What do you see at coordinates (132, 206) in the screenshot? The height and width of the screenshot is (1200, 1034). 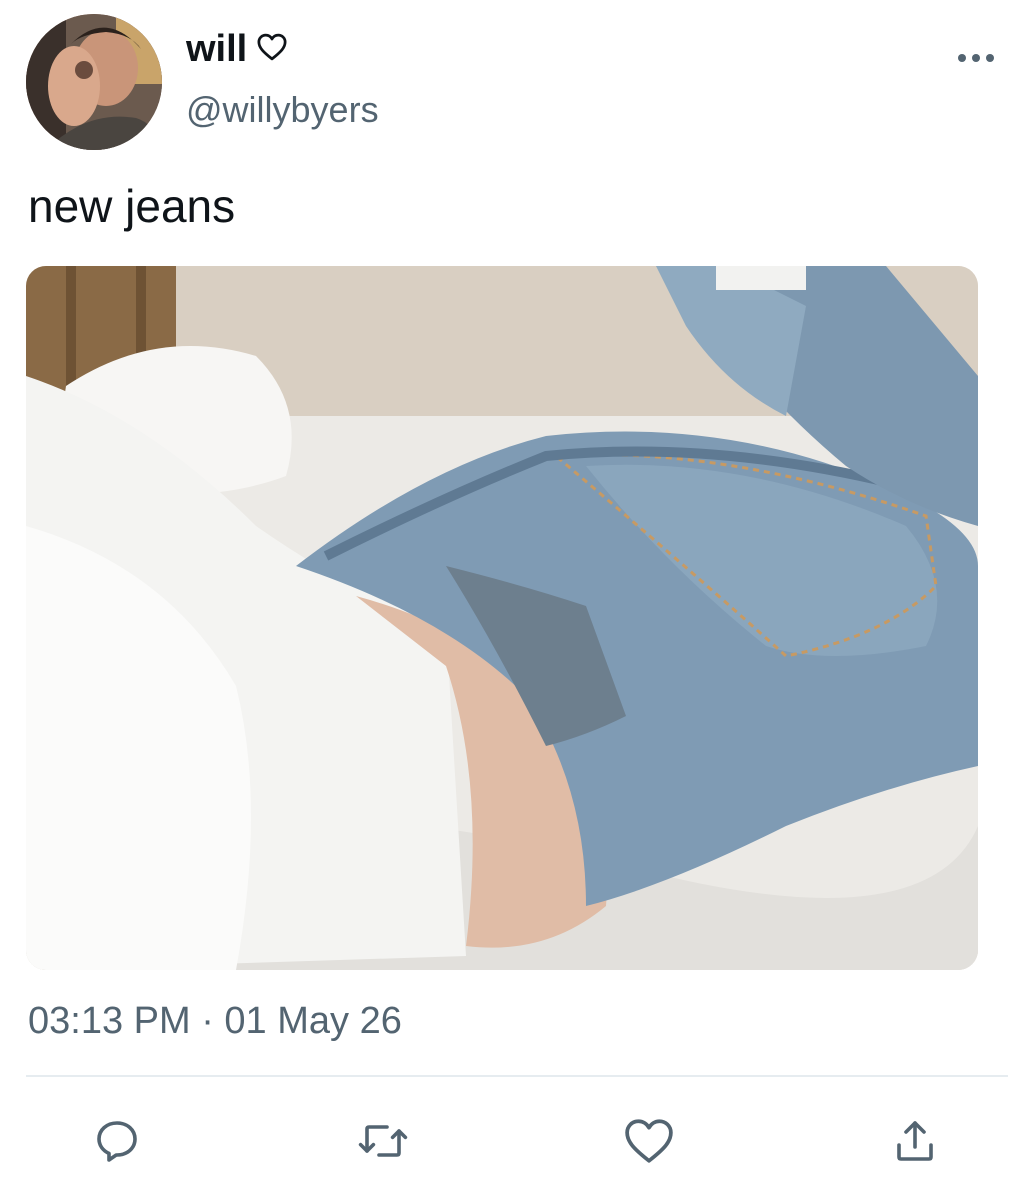 I see `tweet-text: new jeans` at bounding box center [132, 206].